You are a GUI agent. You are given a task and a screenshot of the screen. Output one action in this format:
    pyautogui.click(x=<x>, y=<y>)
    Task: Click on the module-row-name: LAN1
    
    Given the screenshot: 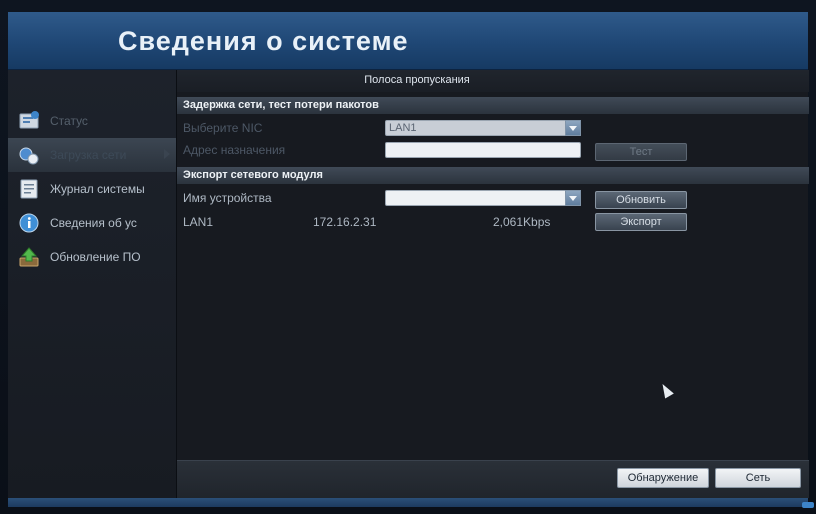 What is the action you would take?
    pyautogui.click(x=198, y=222)
    